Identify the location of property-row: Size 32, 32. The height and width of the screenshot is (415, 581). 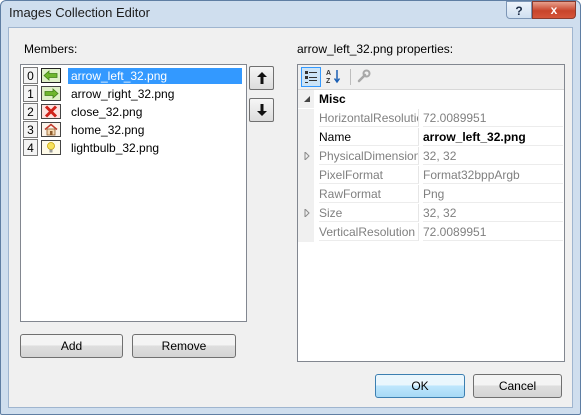
(431, 213).